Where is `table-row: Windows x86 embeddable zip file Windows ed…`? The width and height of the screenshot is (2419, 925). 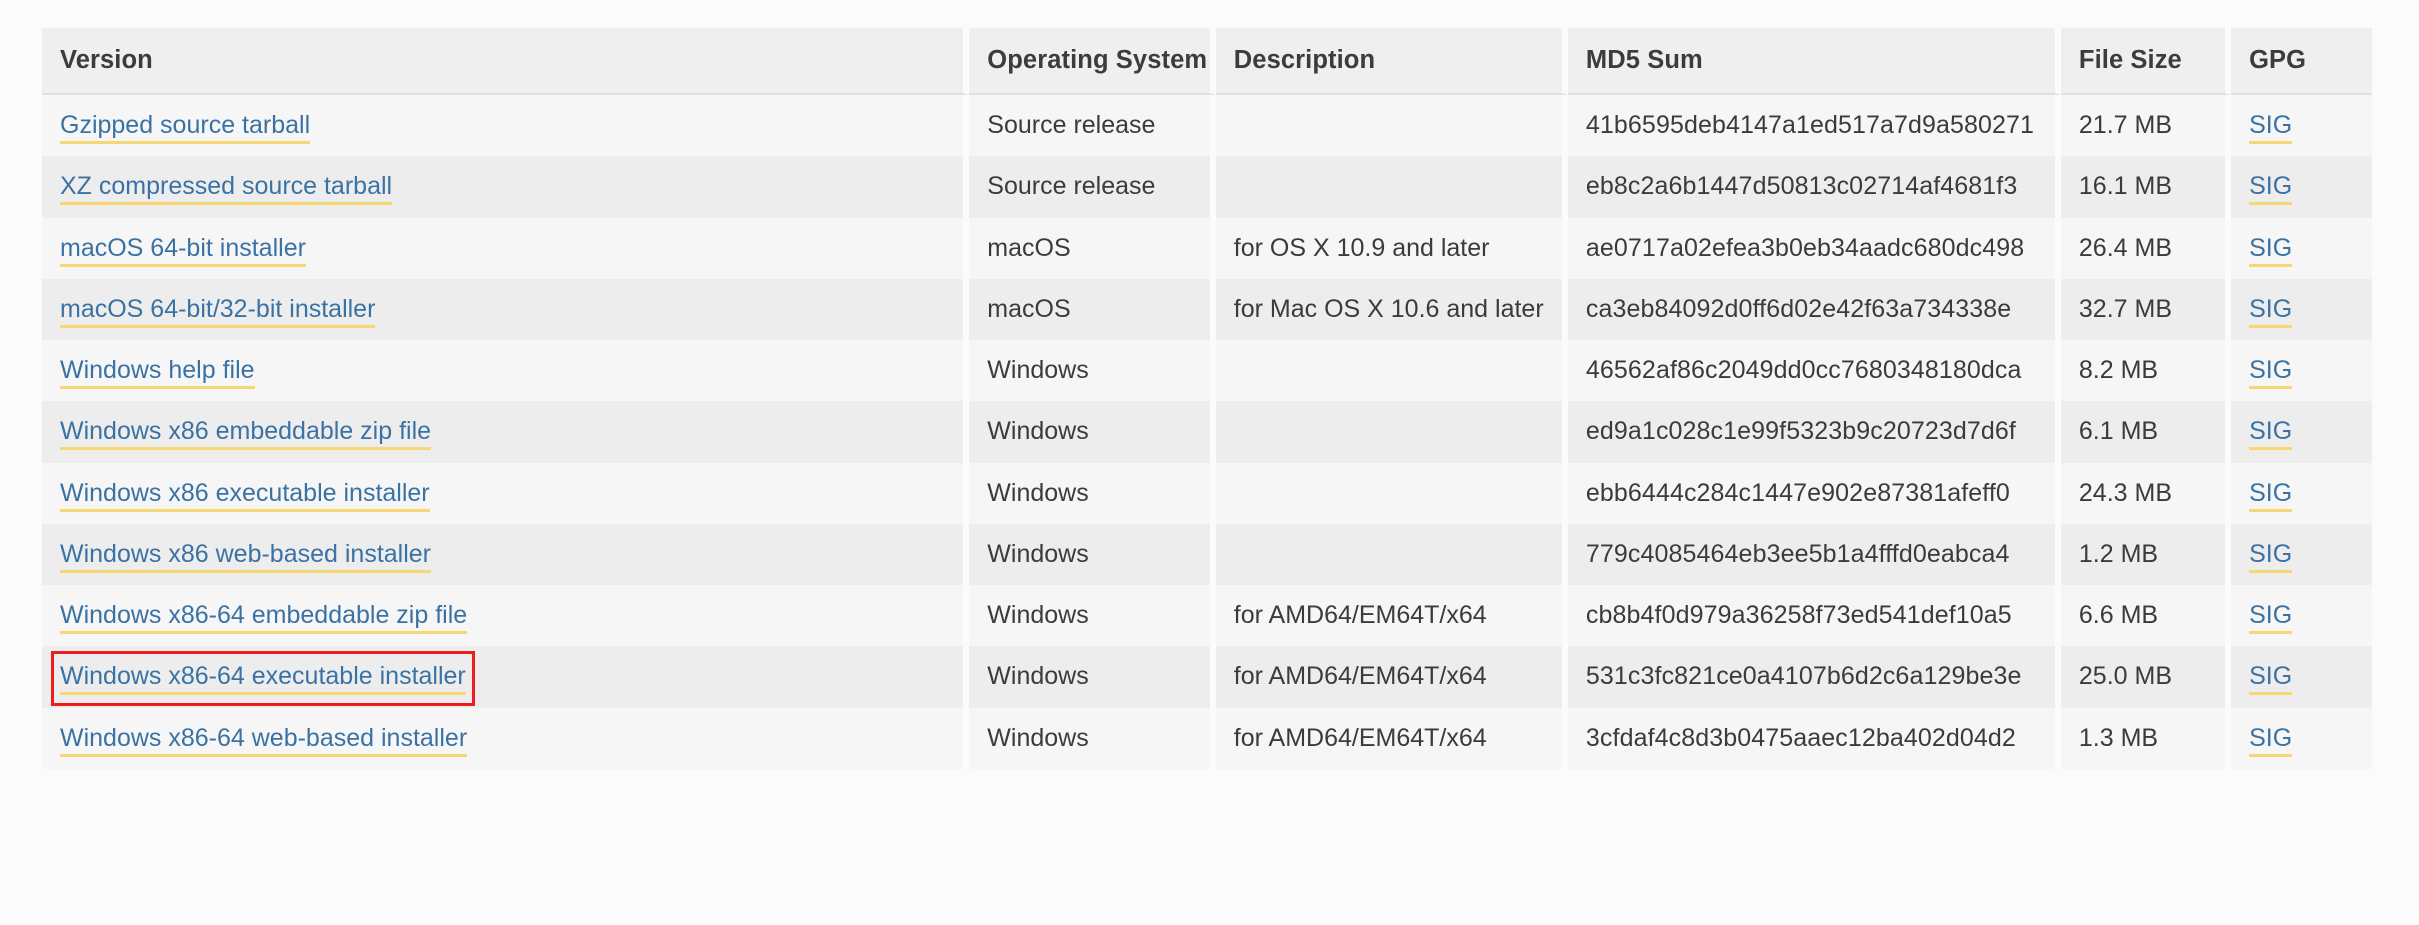 table-row: Windows x86 embeddable zip file Windows ed… is located at coordinates (1207, 432).